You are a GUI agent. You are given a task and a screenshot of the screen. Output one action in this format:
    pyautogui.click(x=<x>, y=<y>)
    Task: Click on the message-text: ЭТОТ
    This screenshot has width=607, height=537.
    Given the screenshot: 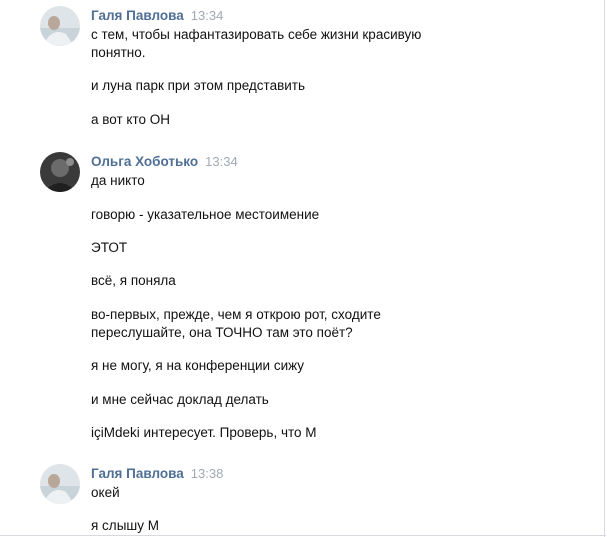 What is the action you would take?
    pyautogui.click(x=109, y=247)
    